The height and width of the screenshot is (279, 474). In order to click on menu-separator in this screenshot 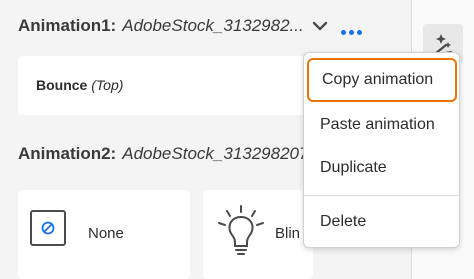, I will do `click(381, 195)`.